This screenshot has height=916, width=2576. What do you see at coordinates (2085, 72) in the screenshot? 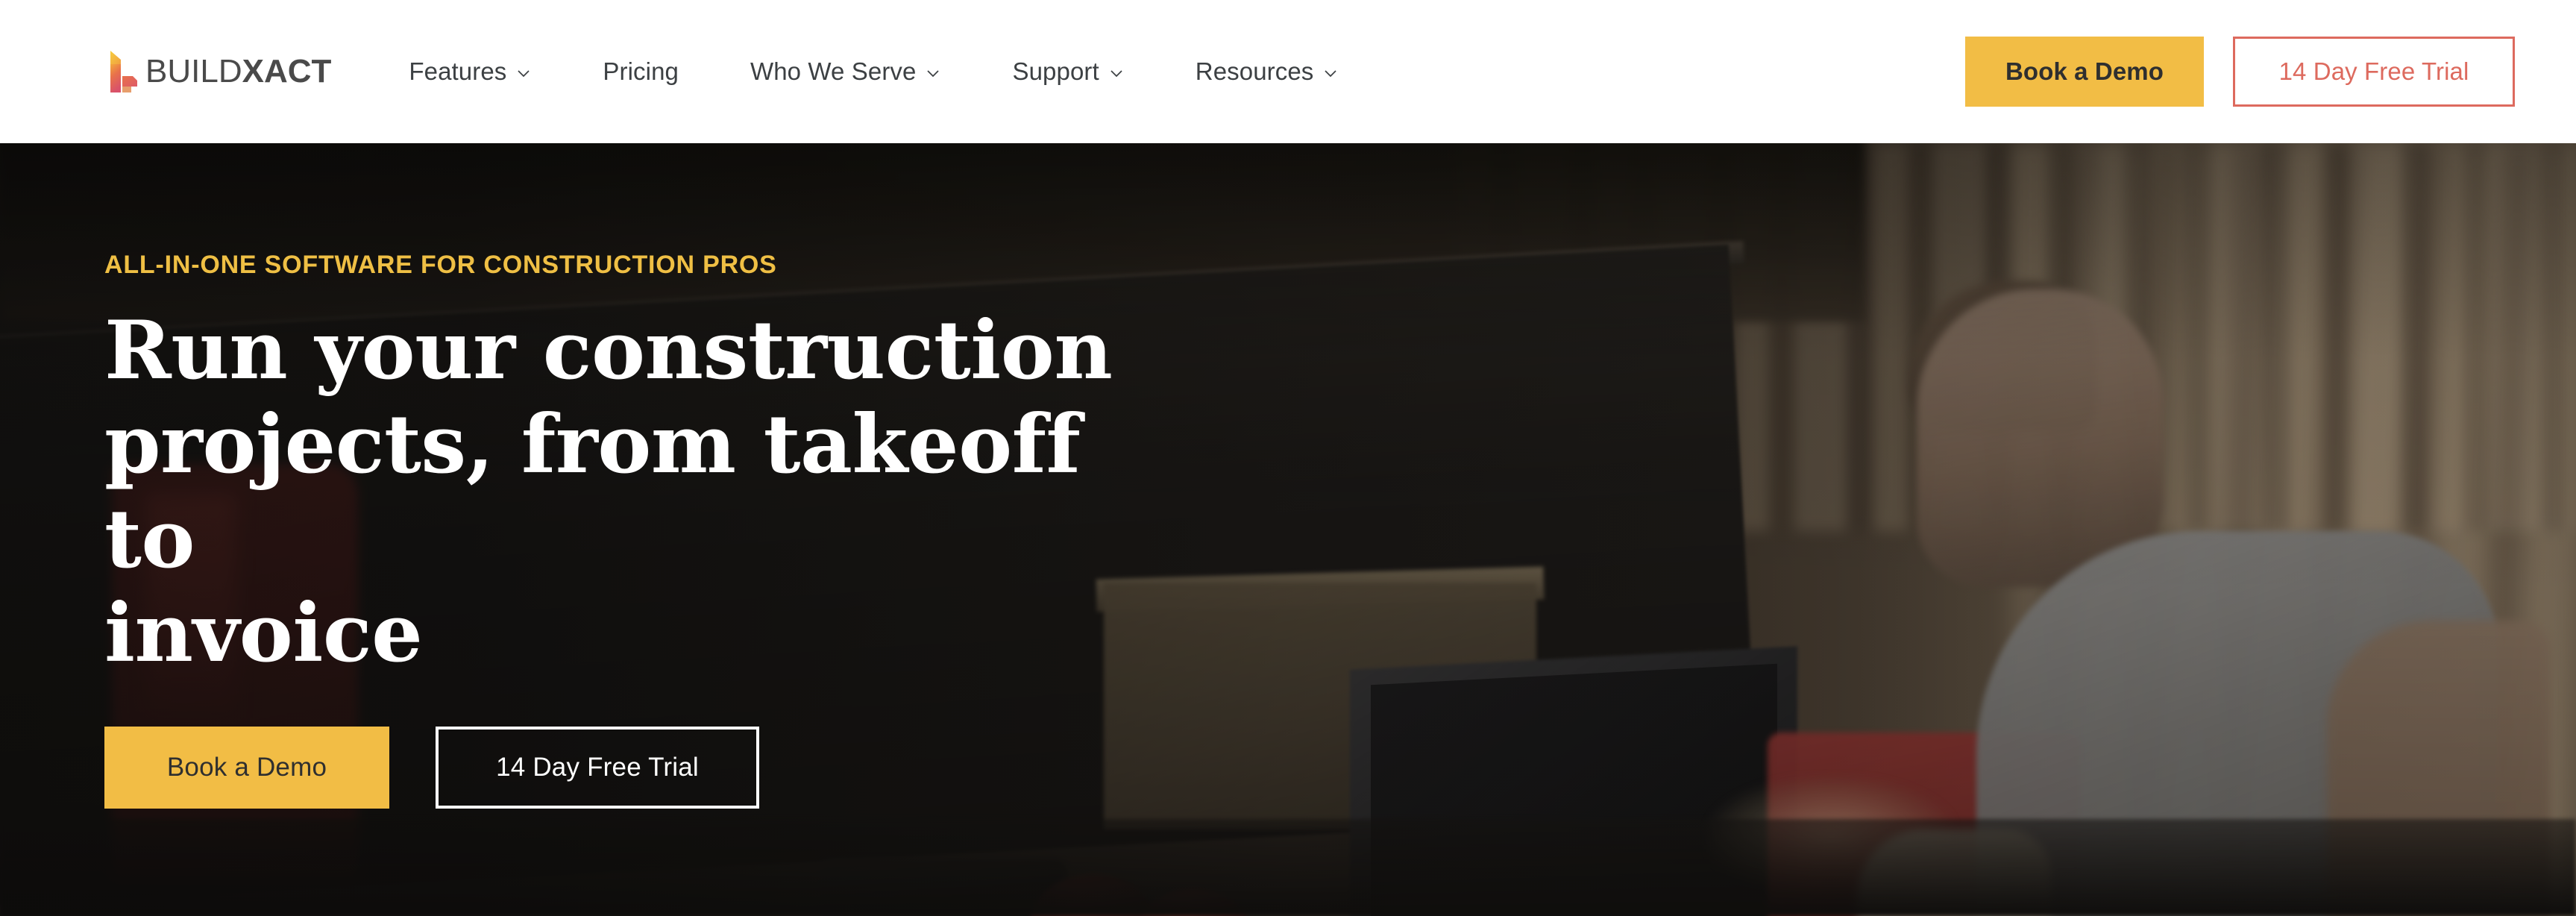
I see `header-book-a-demo-button: Book a Demo` at bounding box center [2085, 72].